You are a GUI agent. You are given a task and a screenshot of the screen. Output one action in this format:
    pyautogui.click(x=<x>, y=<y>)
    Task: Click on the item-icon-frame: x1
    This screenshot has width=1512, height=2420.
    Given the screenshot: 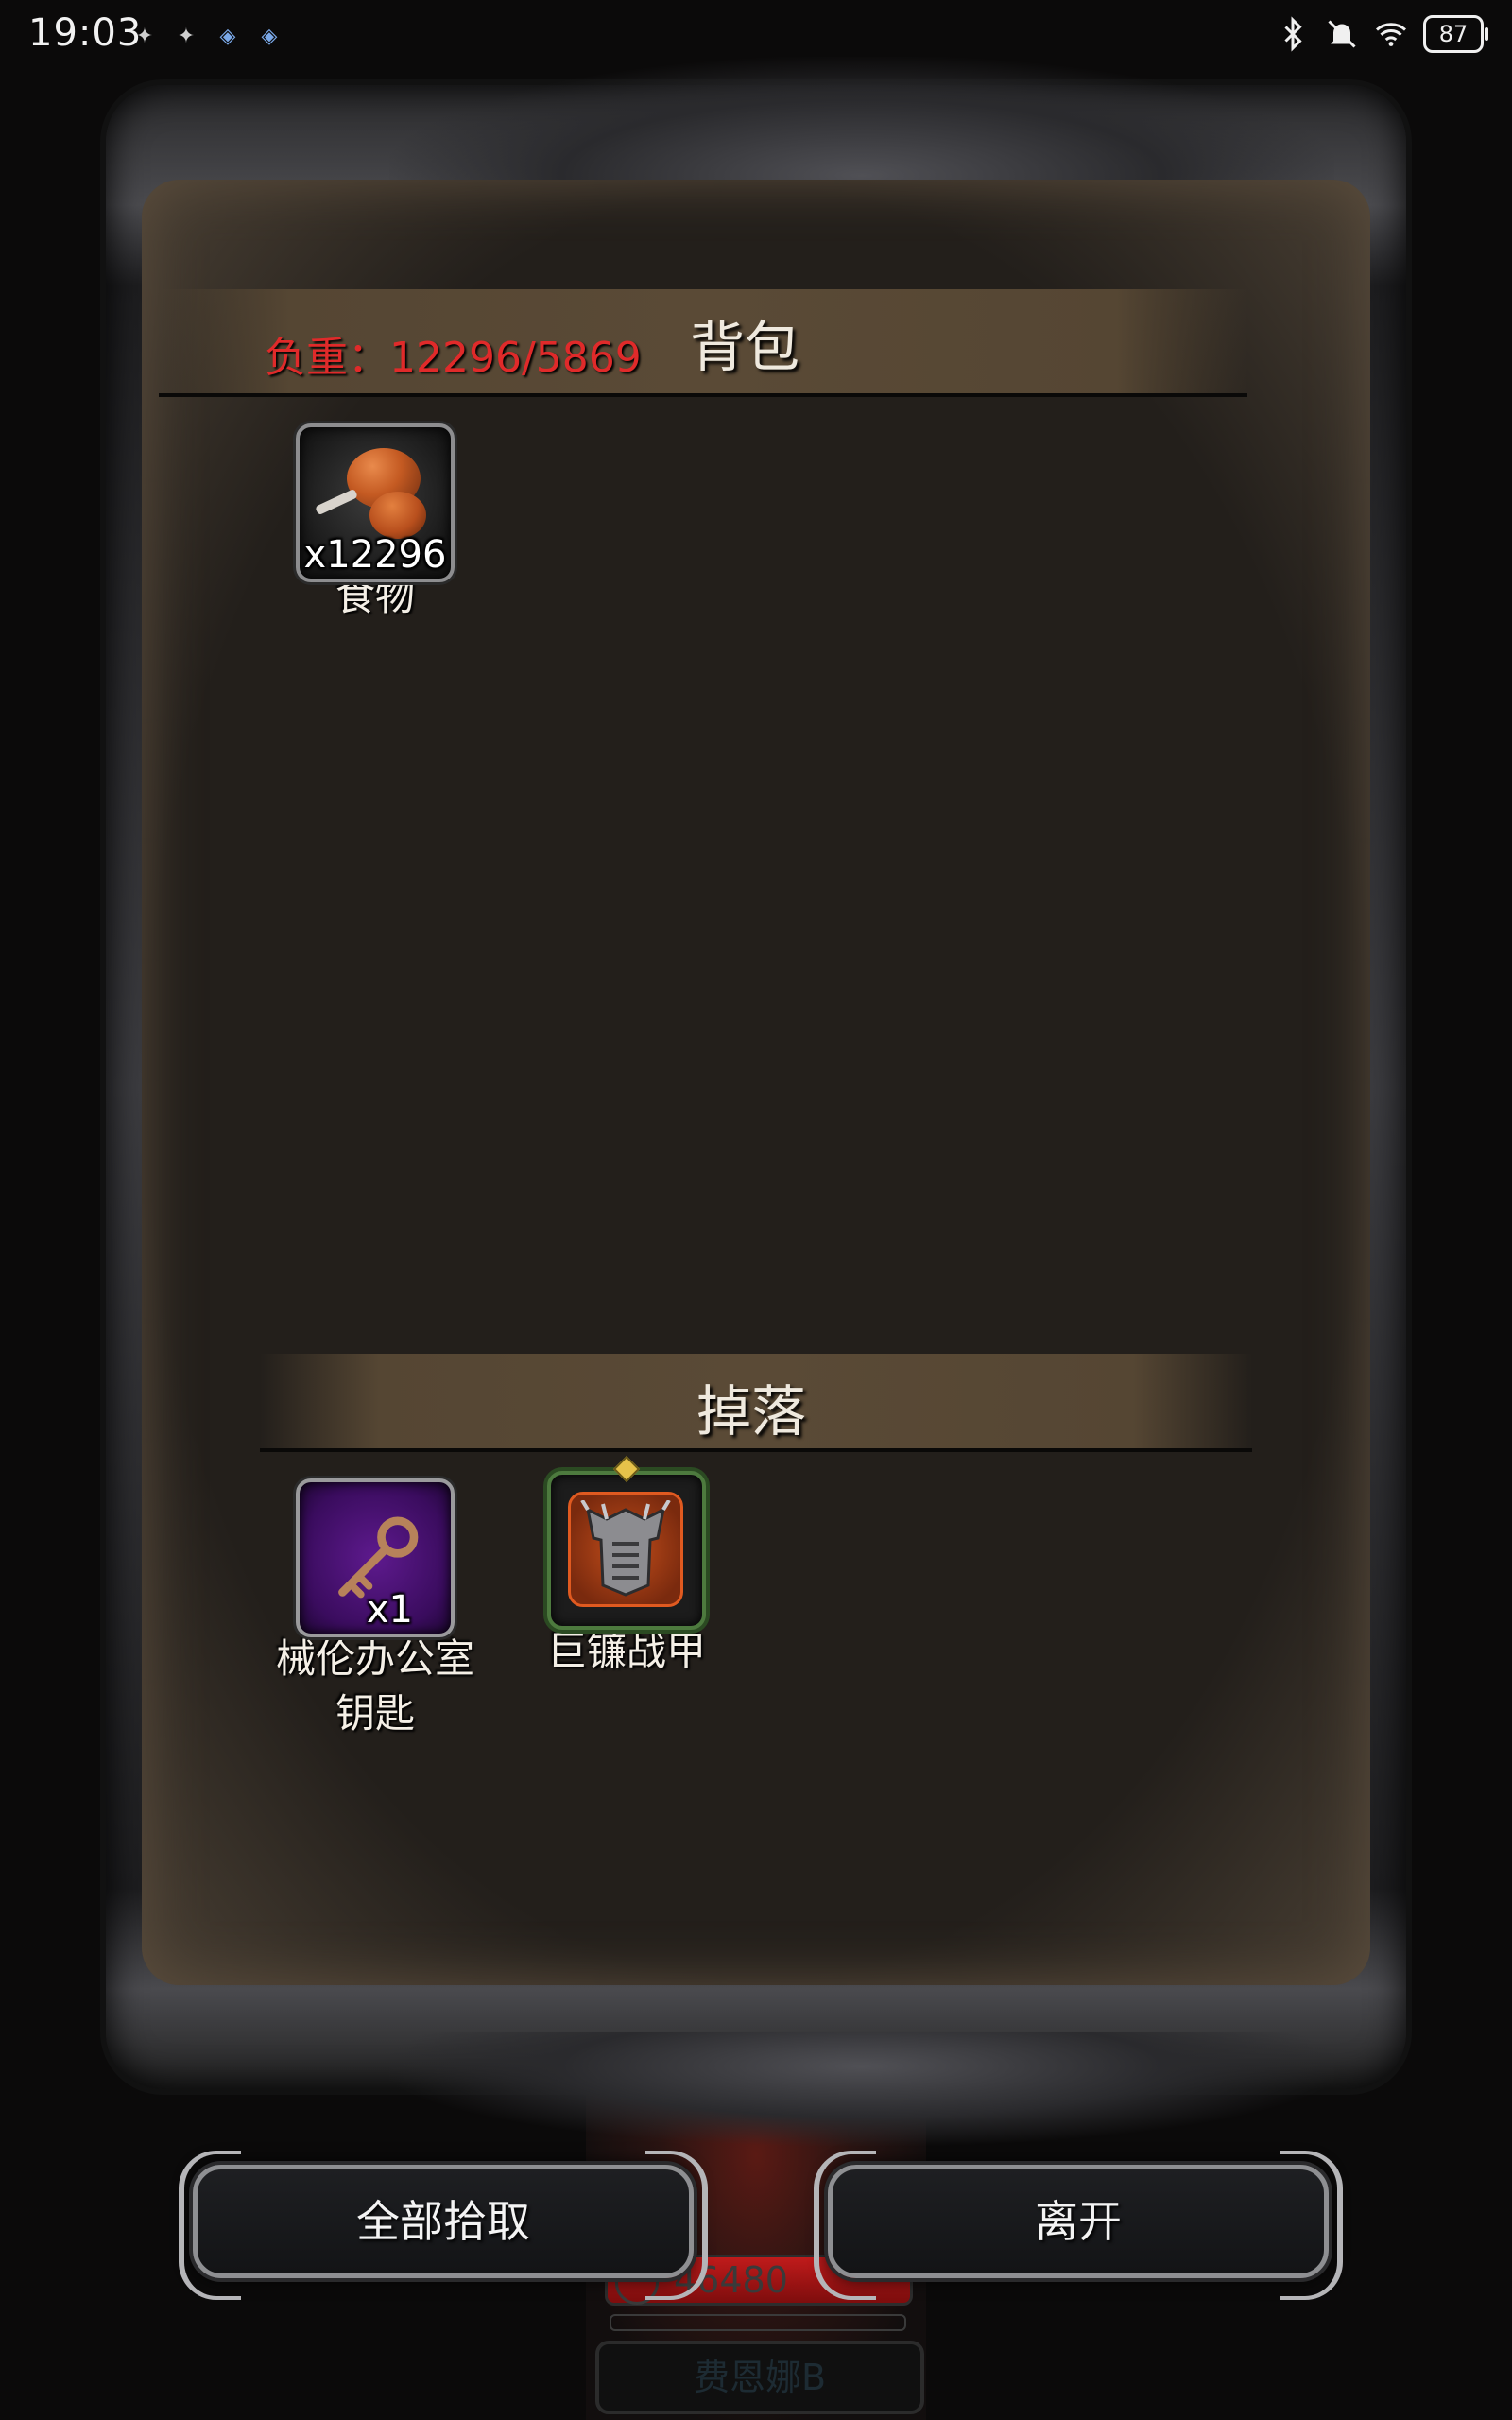 What is the action you would take?
    pyautogui.click(x=375, y=1558)
    